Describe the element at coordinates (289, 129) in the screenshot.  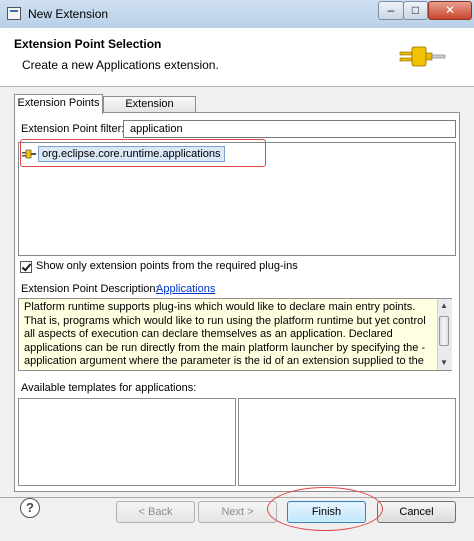
I see `filter-input` at that location.